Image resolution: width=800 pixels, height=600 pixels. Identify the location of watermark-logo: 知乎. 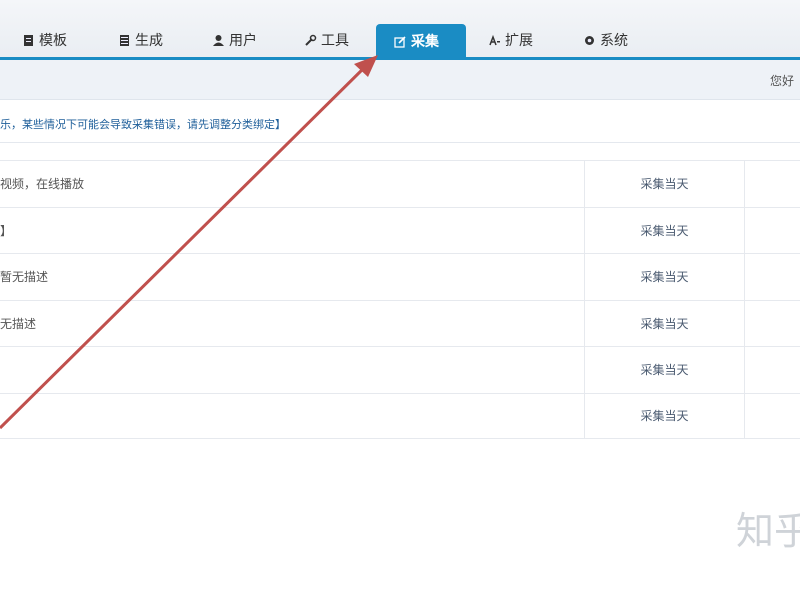
(768, 531).